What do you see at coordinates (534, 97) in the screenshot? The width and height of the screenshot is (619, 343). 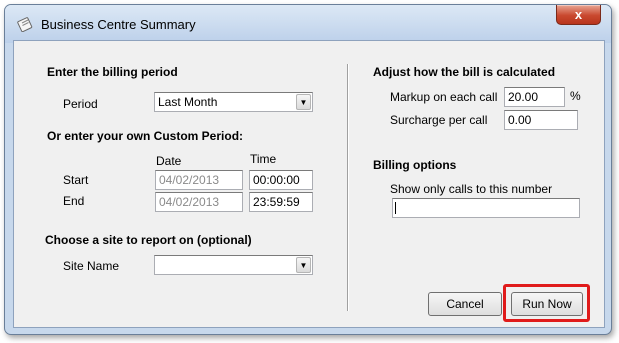 I see `markup-field: 20.00` at bounding box center [534, 97].